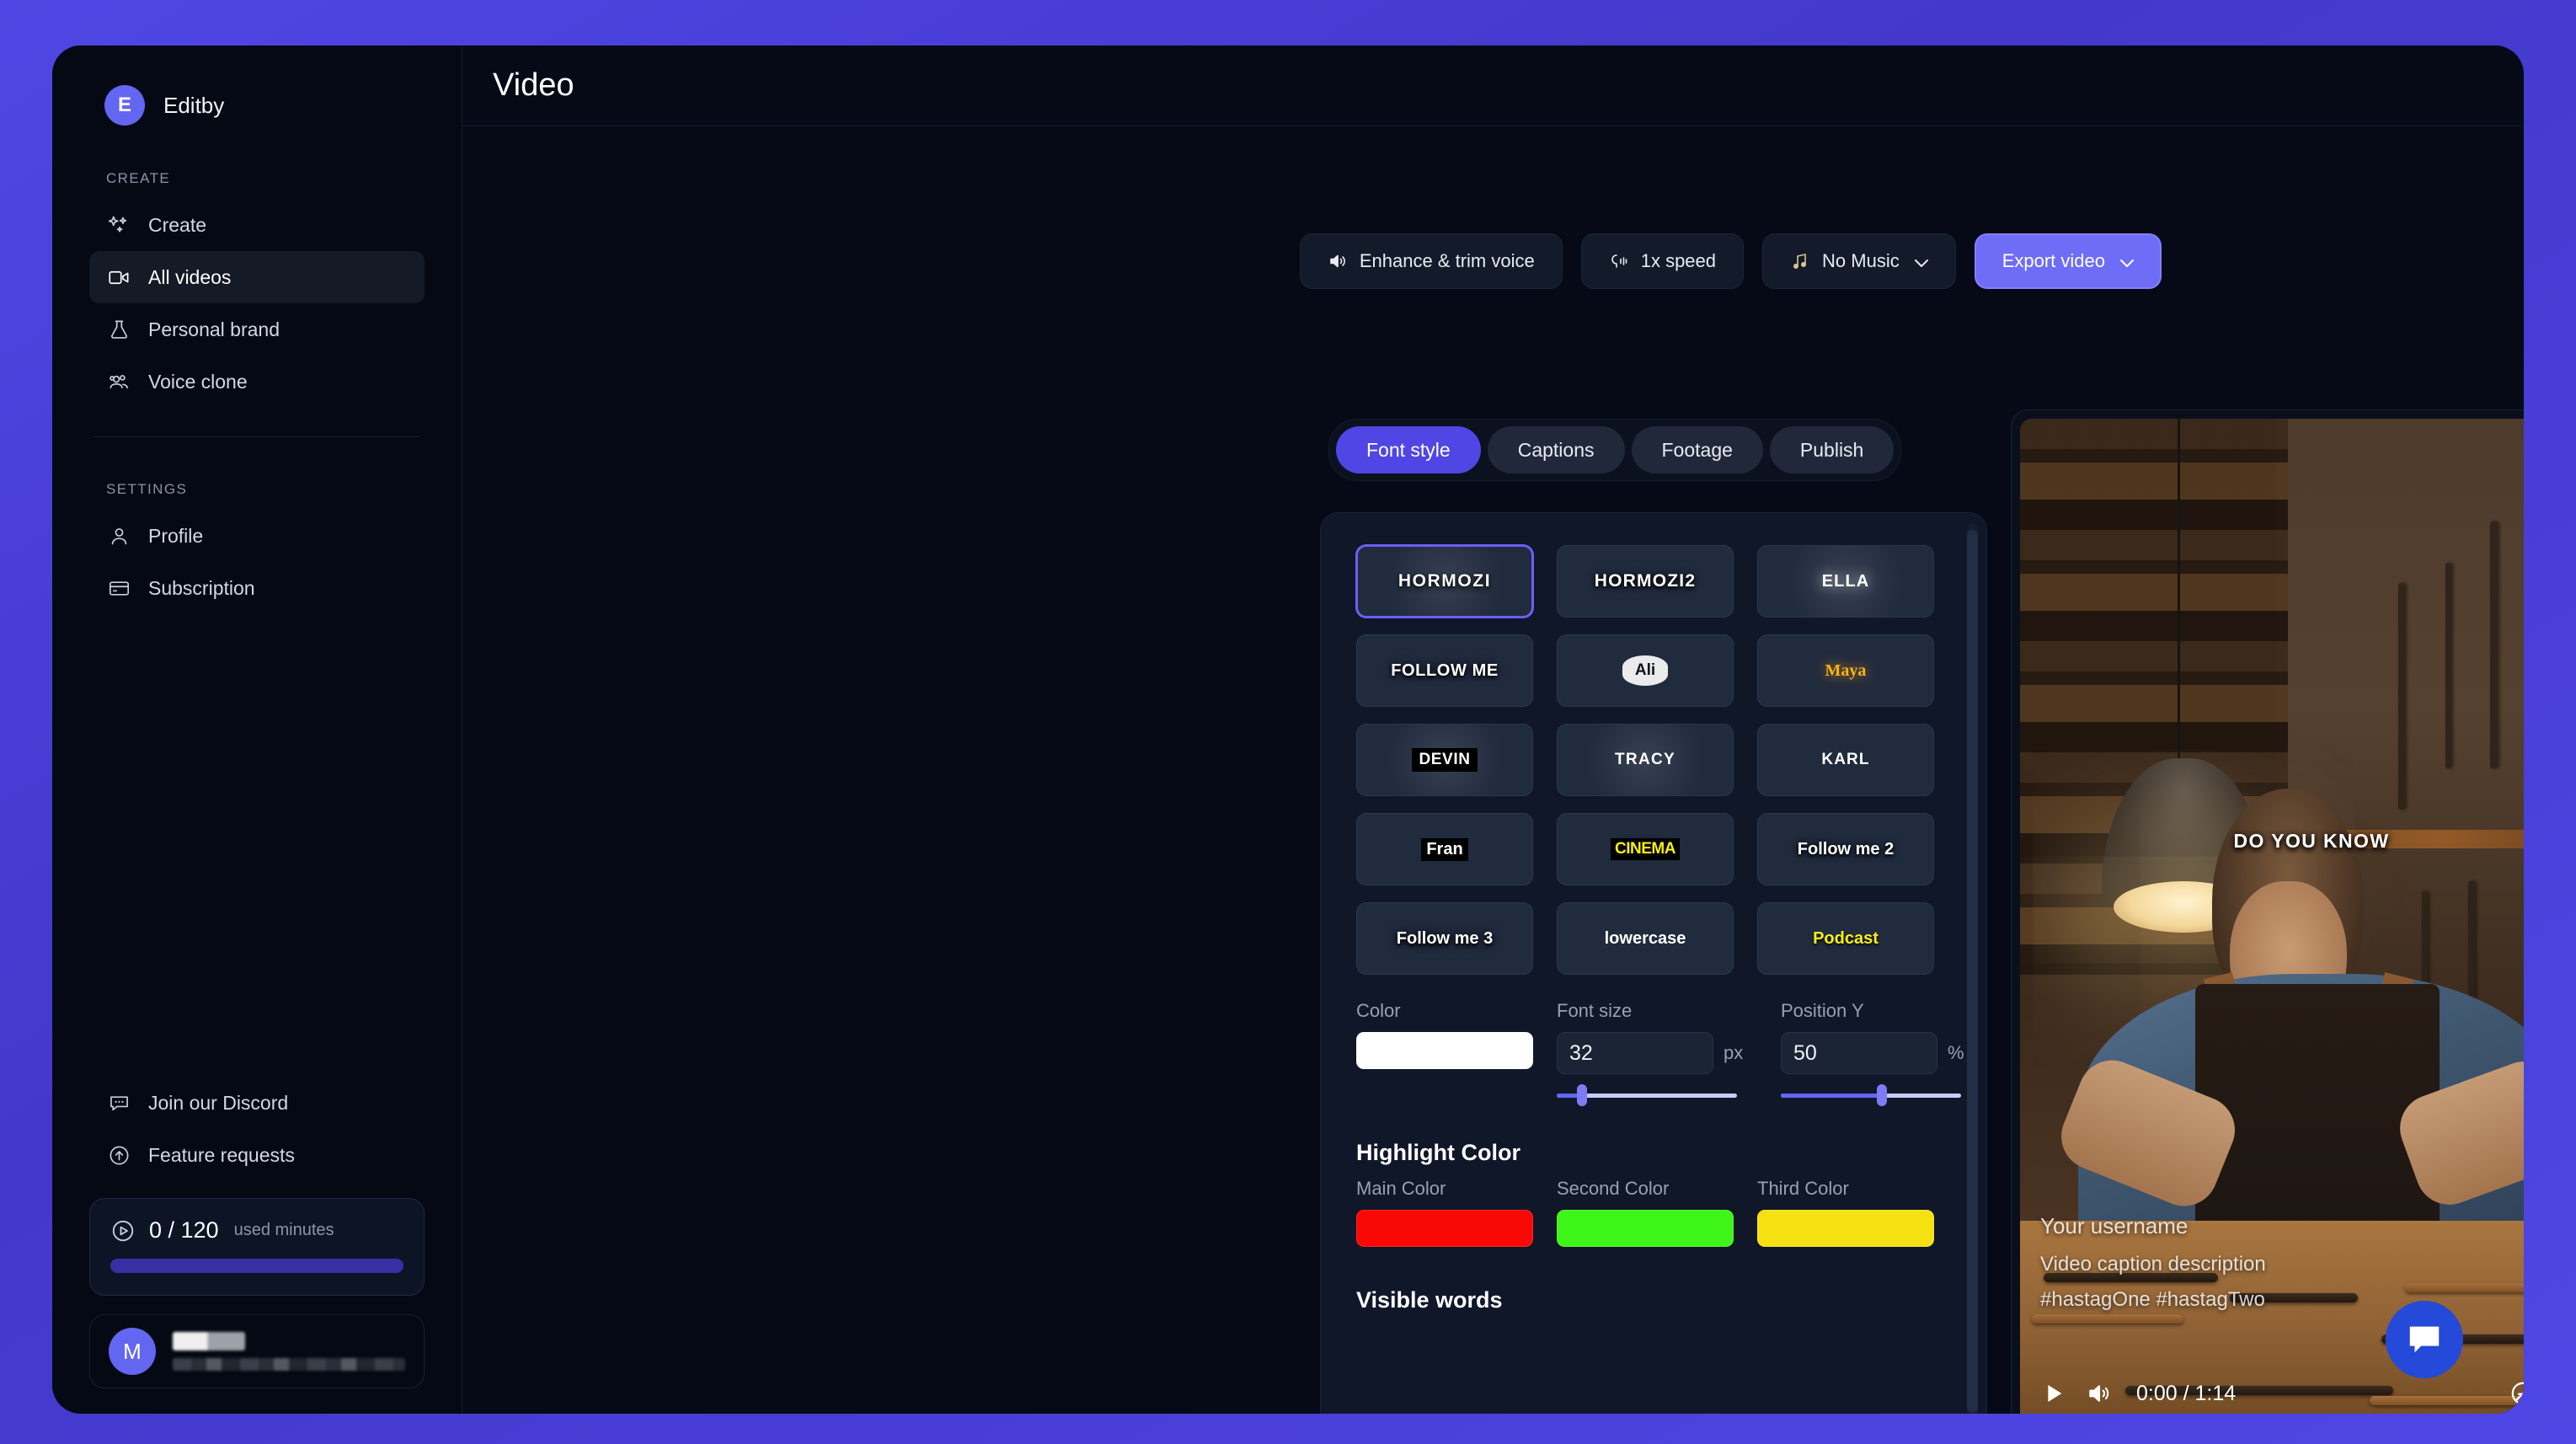 The image size is (2576, 1444). I want to click on font-size-slider, so click(1647, 1095).